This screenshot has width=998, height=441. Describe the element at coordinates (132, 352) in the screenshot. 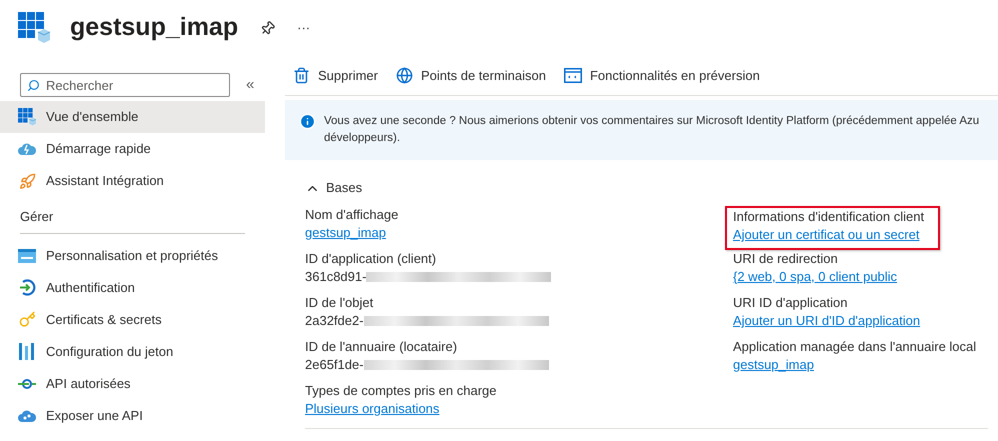

I see `nav-item: Configuration du jeton` at that location.